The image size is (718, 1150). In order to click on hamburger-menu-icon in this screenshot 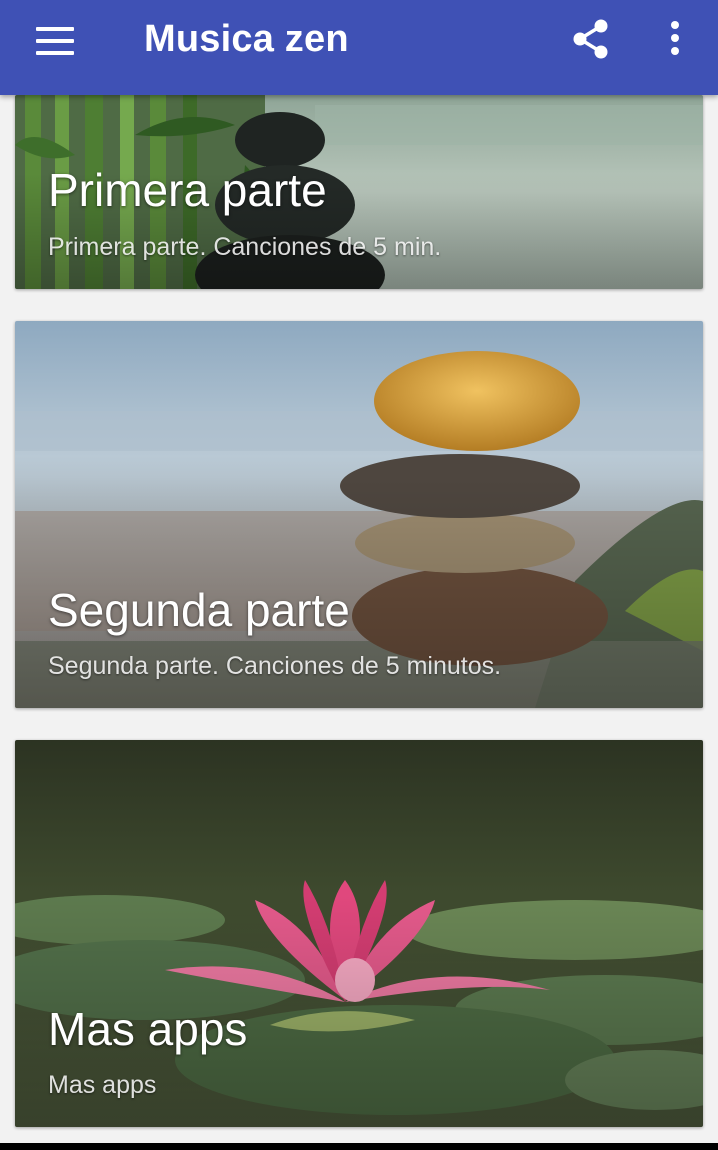, I will do `click(55, 41)`.